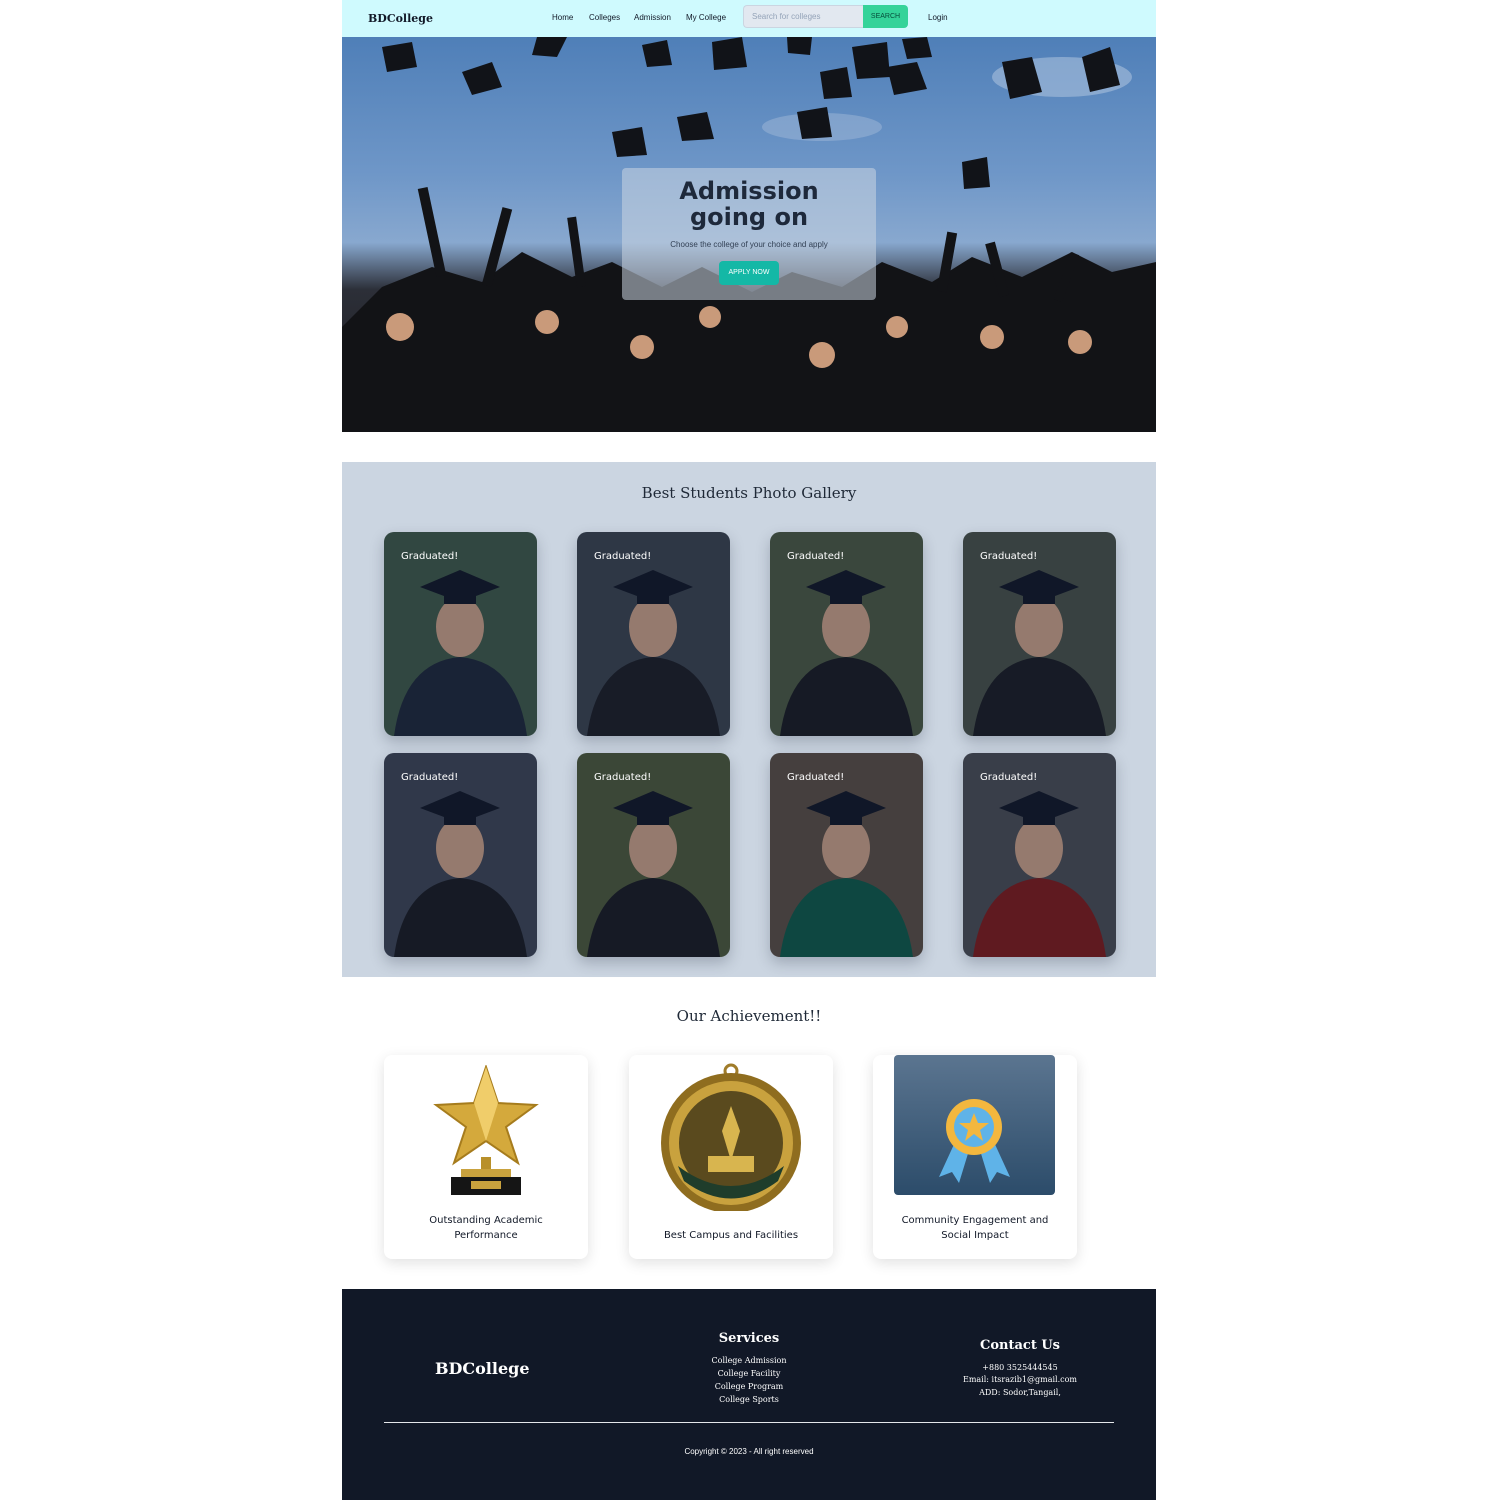 The image size is (1500, 1500). I want to click on contact-address: ADD: Sodor,Tangail,, so click(1020, 1392).